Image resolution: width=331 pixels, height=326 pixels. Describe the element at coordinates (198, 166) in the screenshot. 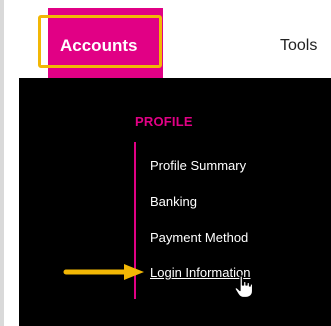

I see `menu-item-profile-summary: Profile Summary` at that location.